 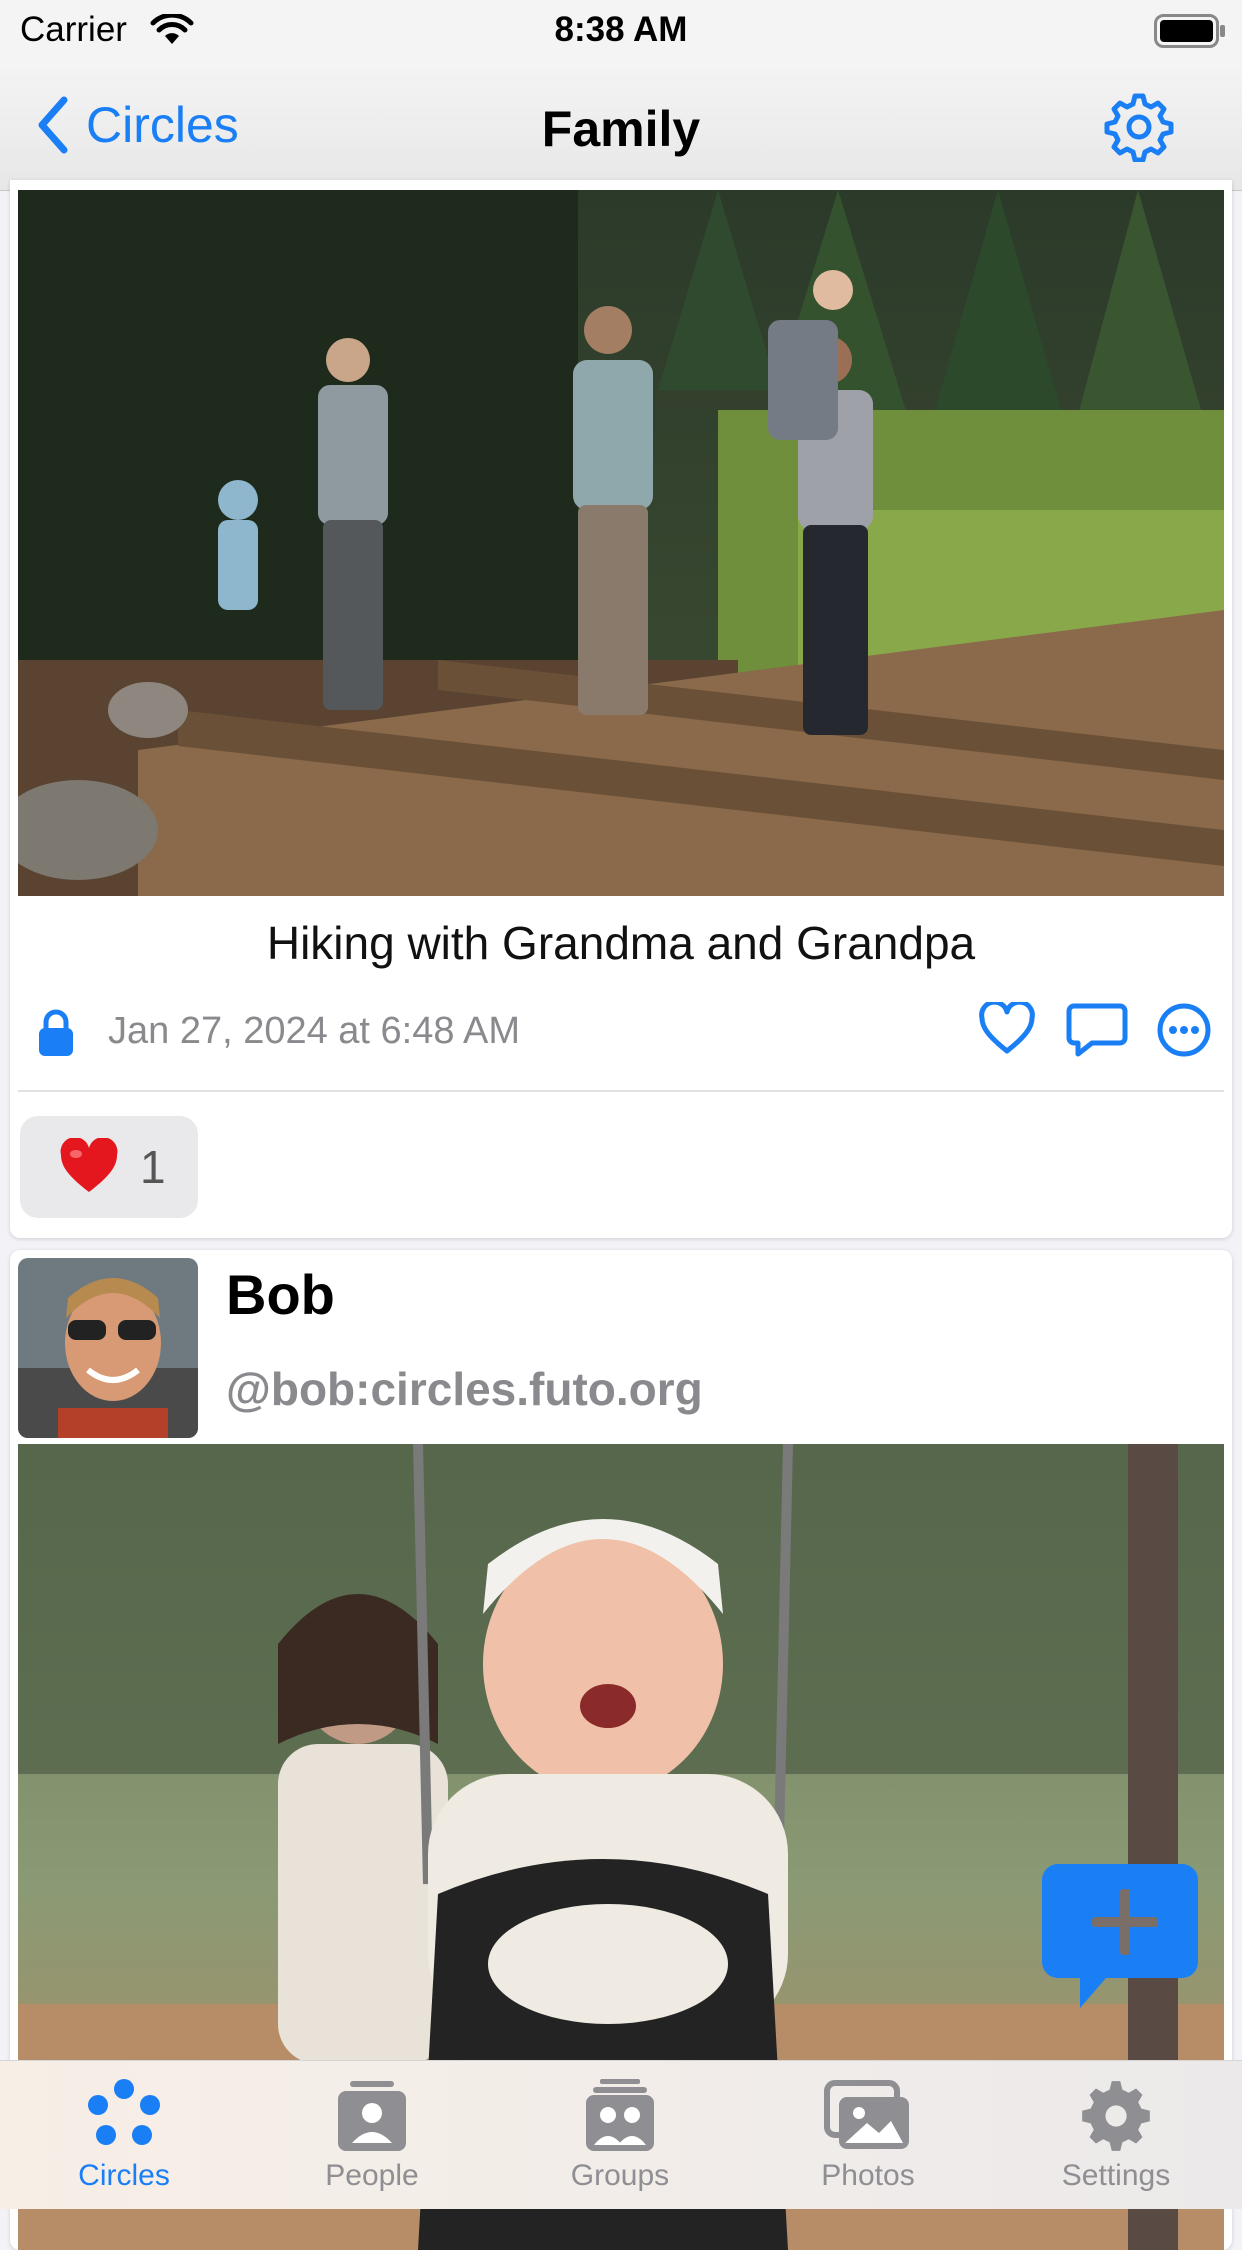 I want to click on tab-label: Groups, so click(x=620, y=2175).